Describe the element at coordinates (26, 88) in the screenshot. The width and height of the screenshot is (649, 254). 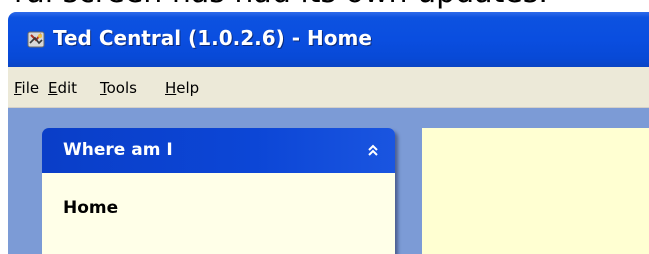
I see `menu-file: File` at that location.